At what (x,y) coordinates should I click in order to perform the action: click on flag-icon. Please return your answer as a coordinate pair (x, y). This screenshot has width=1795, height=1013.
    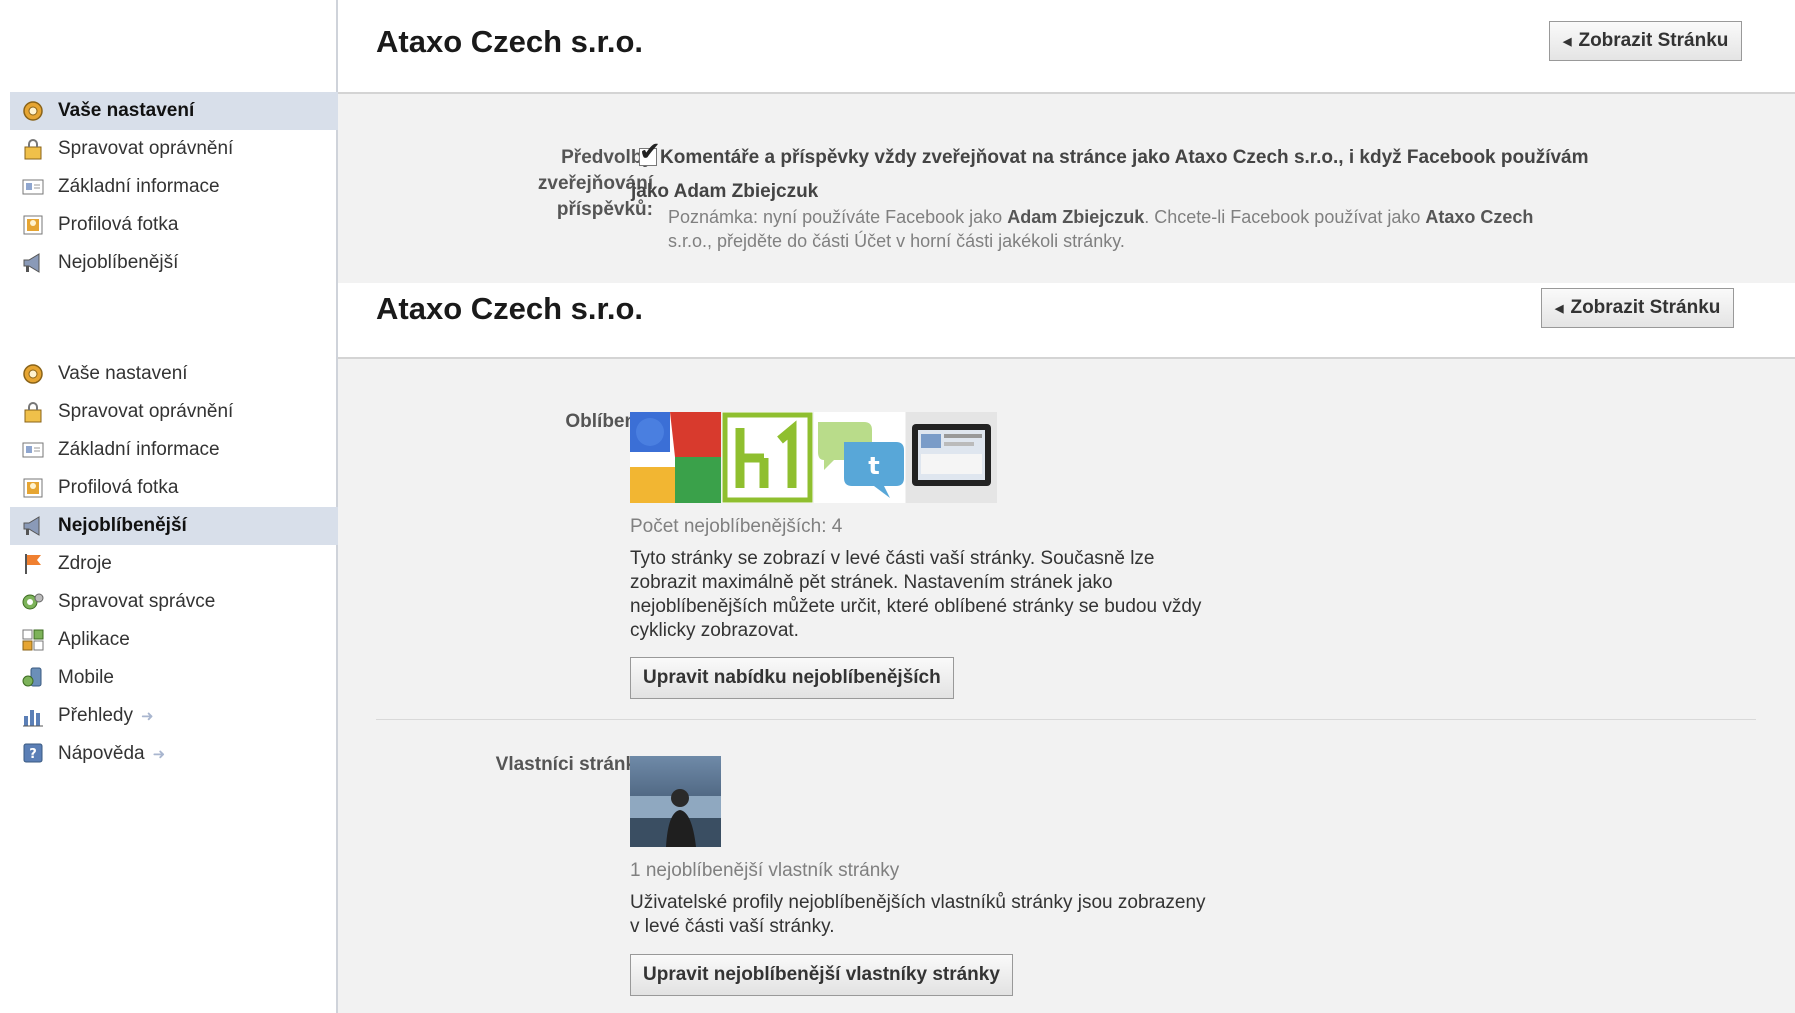
    Looking at the image, I should click on (33, 564).